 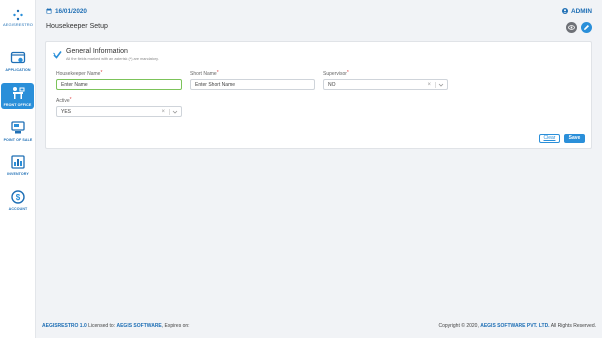 I want to click on view-button, so click(x=571, y=27).